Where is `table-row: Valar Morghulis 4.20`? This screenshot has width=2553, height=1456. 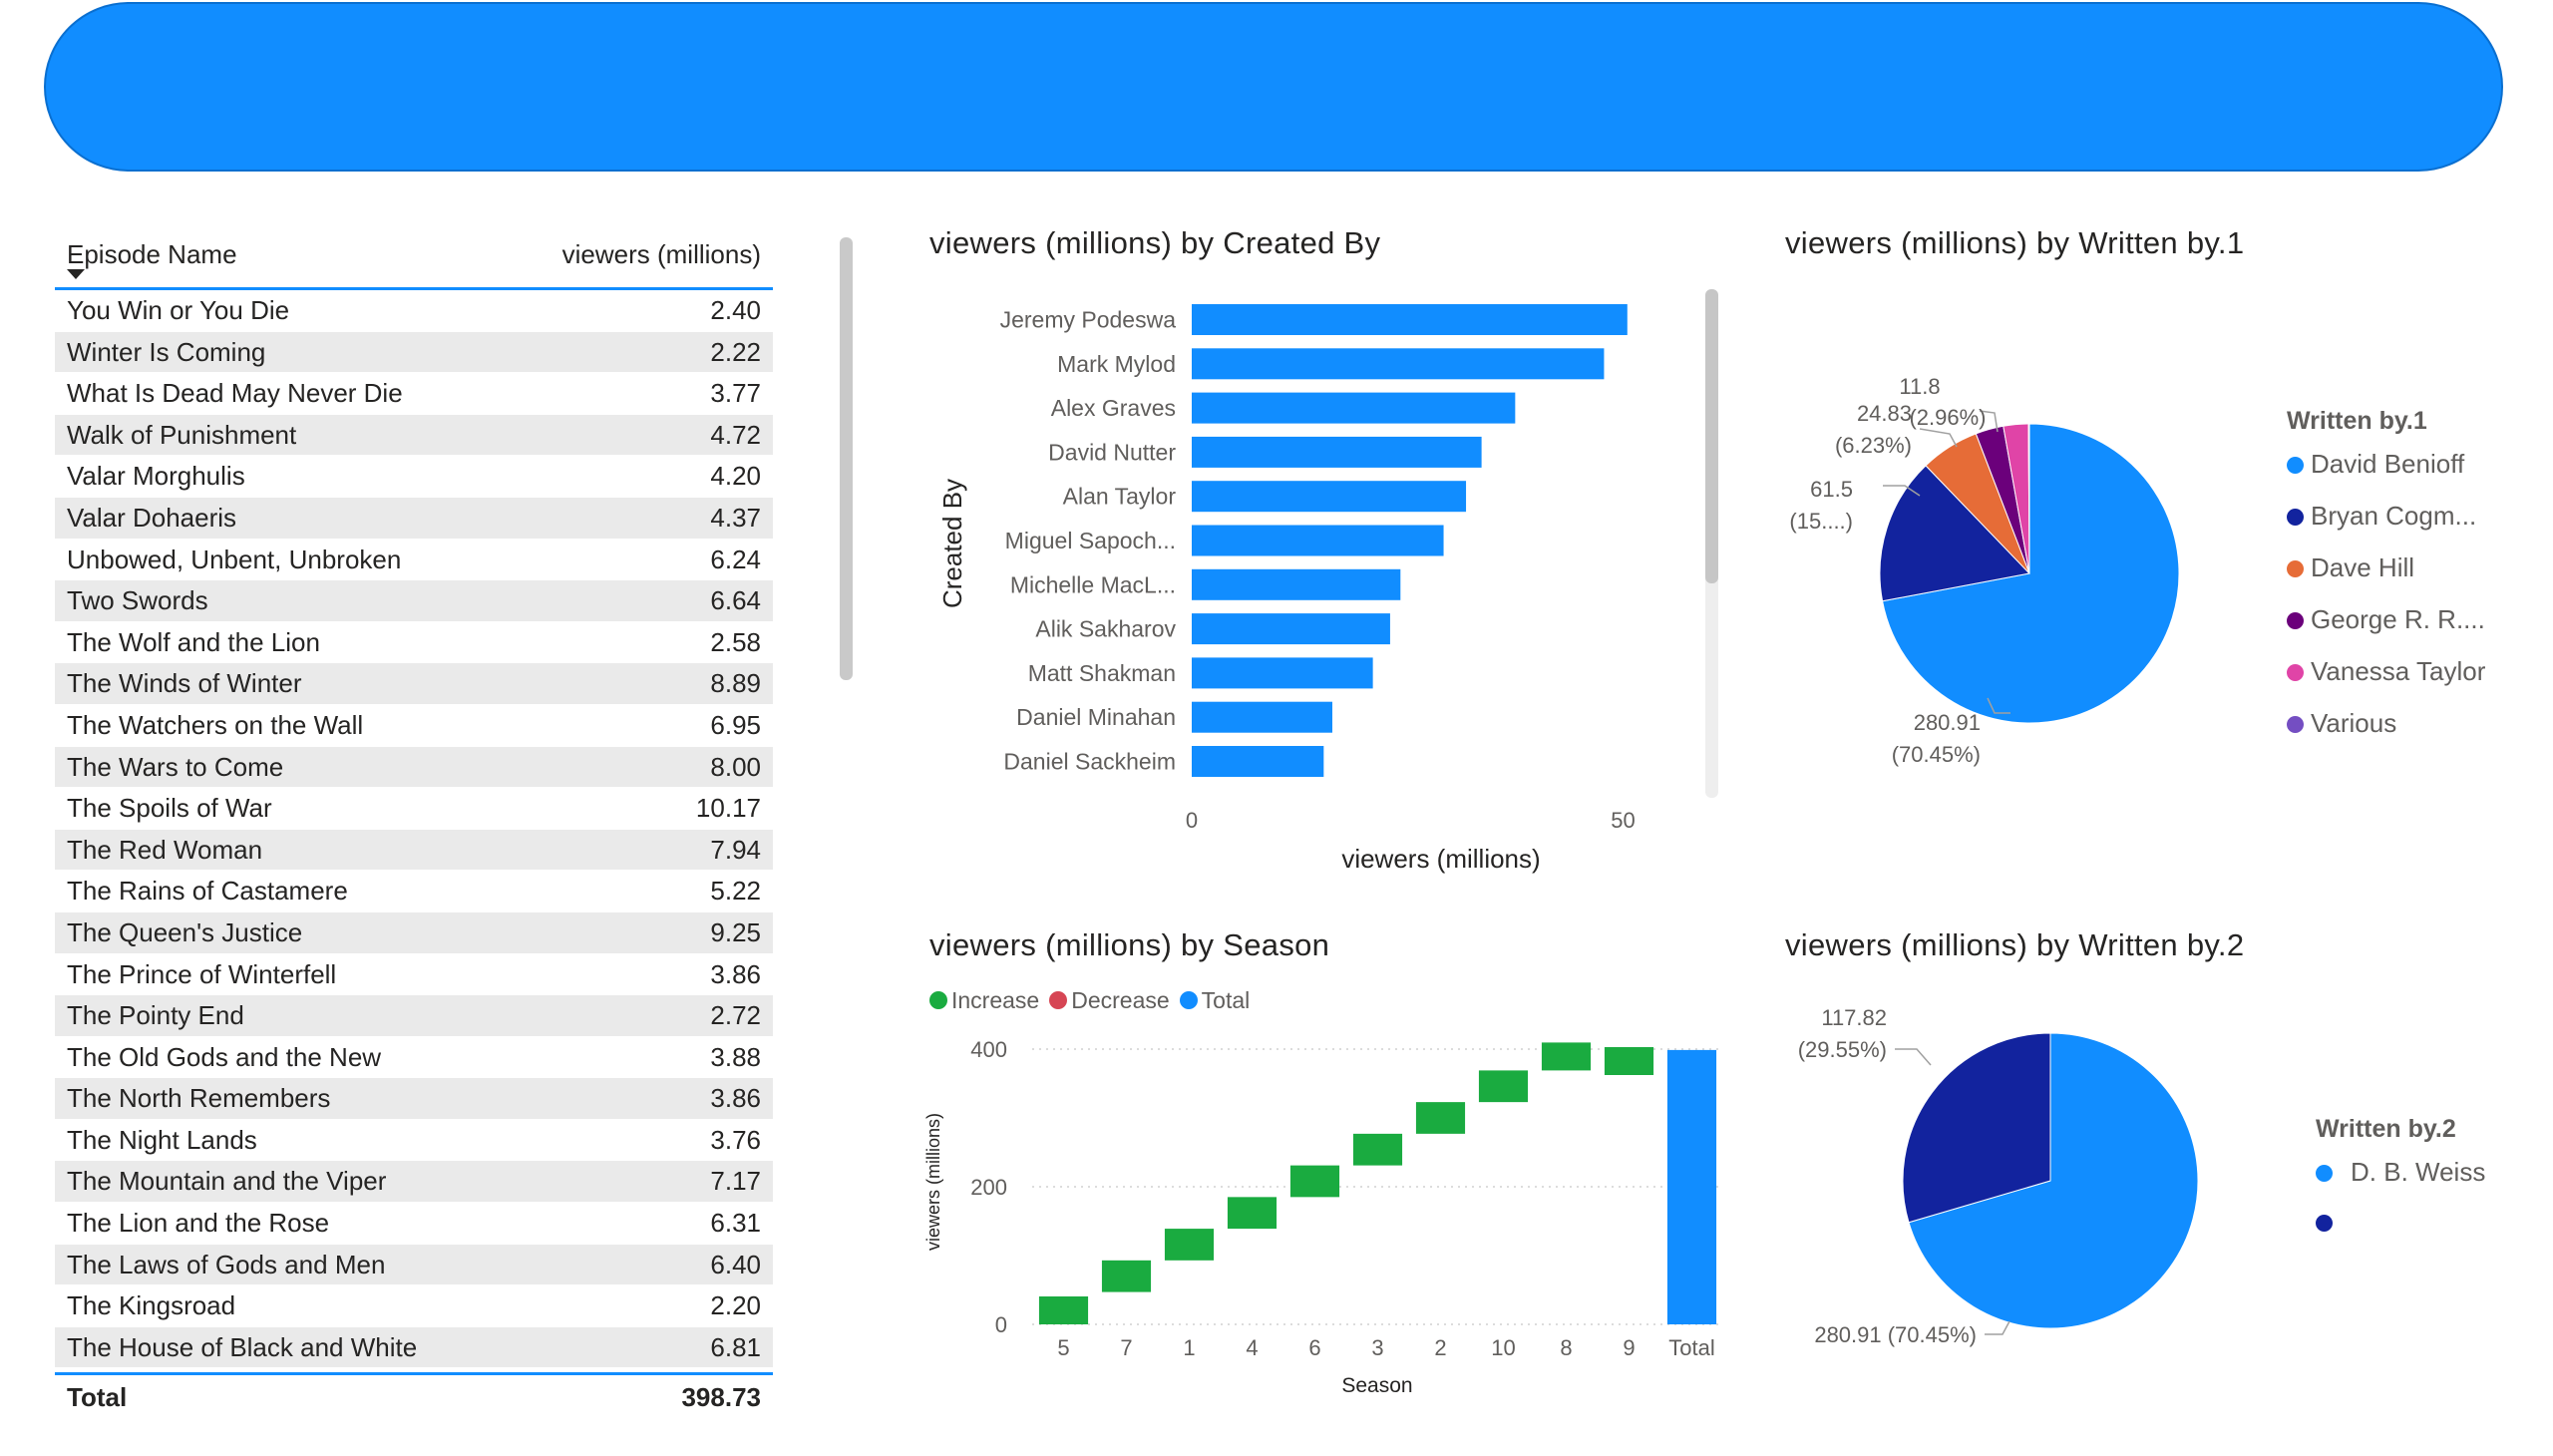
table-row: Valar Morghulis 4.20 is located at coordinates (414, 477).